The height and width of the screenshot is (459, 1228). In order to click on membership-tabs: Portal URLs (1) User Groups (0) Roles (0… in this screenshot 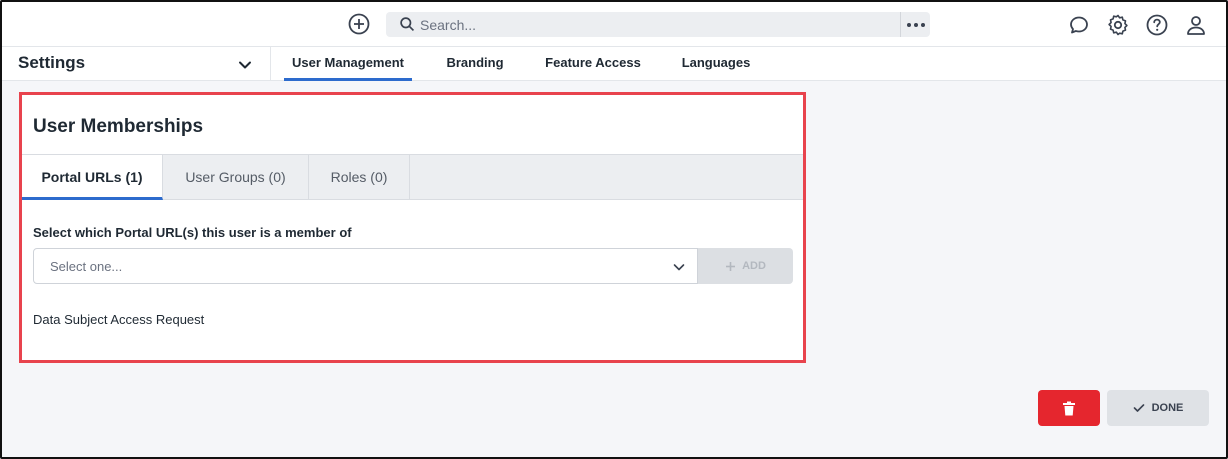, I will do `click(412, 177)`.